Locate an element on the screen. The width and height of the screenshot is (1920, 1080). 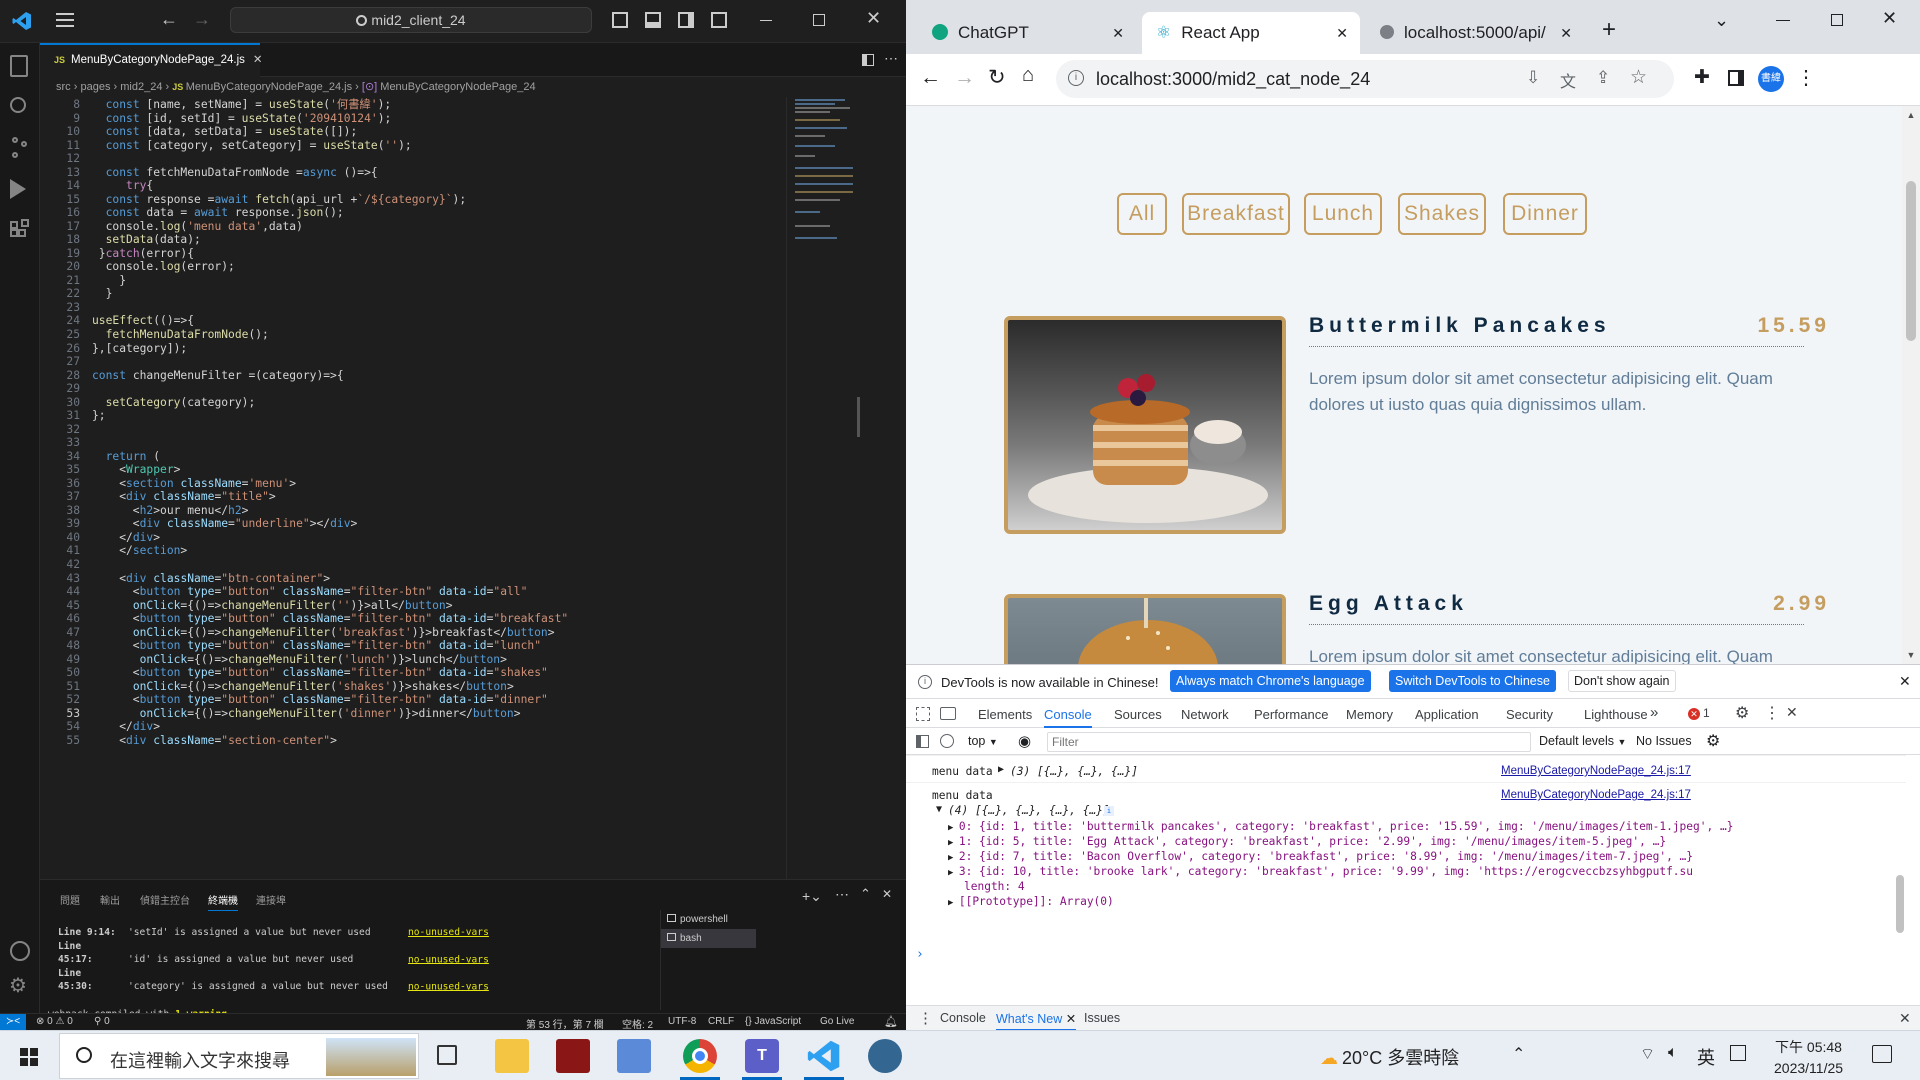
ports-count: ⚲ 0 is located at coordinates (102, 1021).